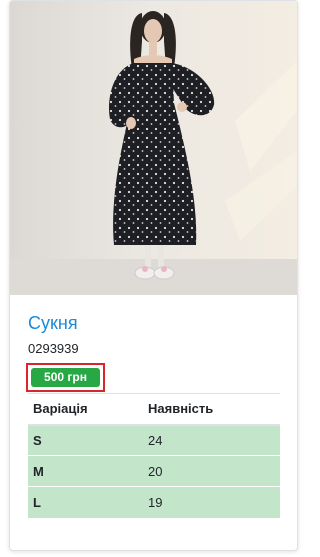 This screenshot has width=320, height=557. I want to click on row-size: M, so click(85, 471).